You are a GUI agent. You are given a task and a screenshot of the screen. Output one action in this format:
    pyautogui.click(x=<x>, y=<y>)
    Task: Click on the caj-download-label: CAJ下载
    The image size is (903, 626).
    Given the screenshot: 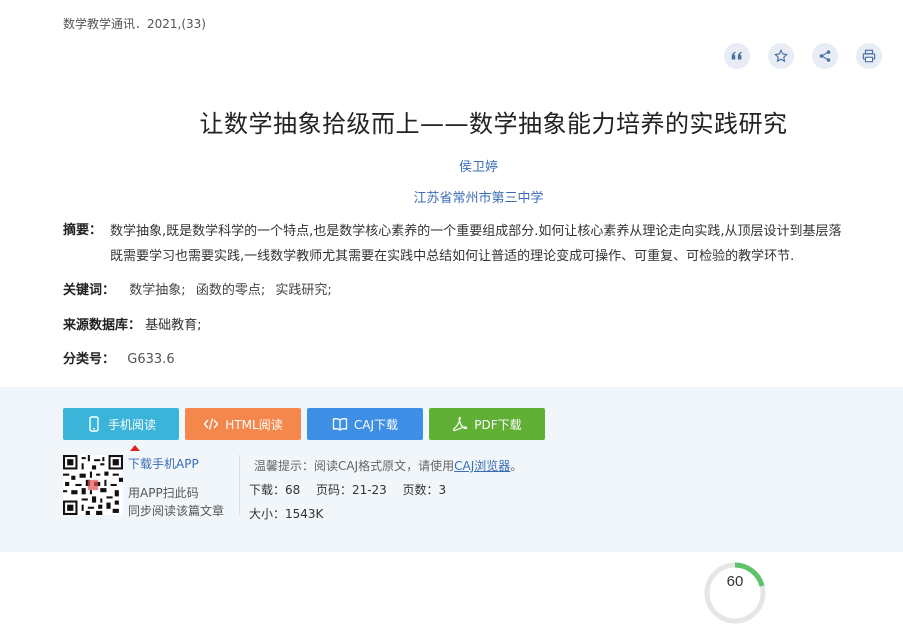 What is the action you would take?
    pyautogui.click(x=376, y=424)
    